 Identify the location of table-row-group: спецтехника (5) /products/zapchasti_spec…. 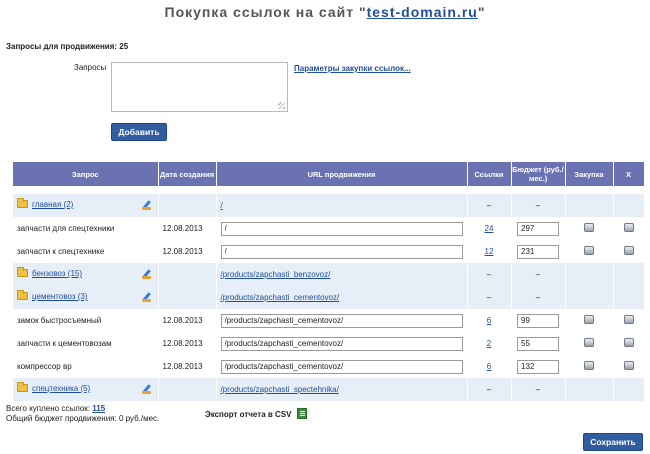
(329, 389).